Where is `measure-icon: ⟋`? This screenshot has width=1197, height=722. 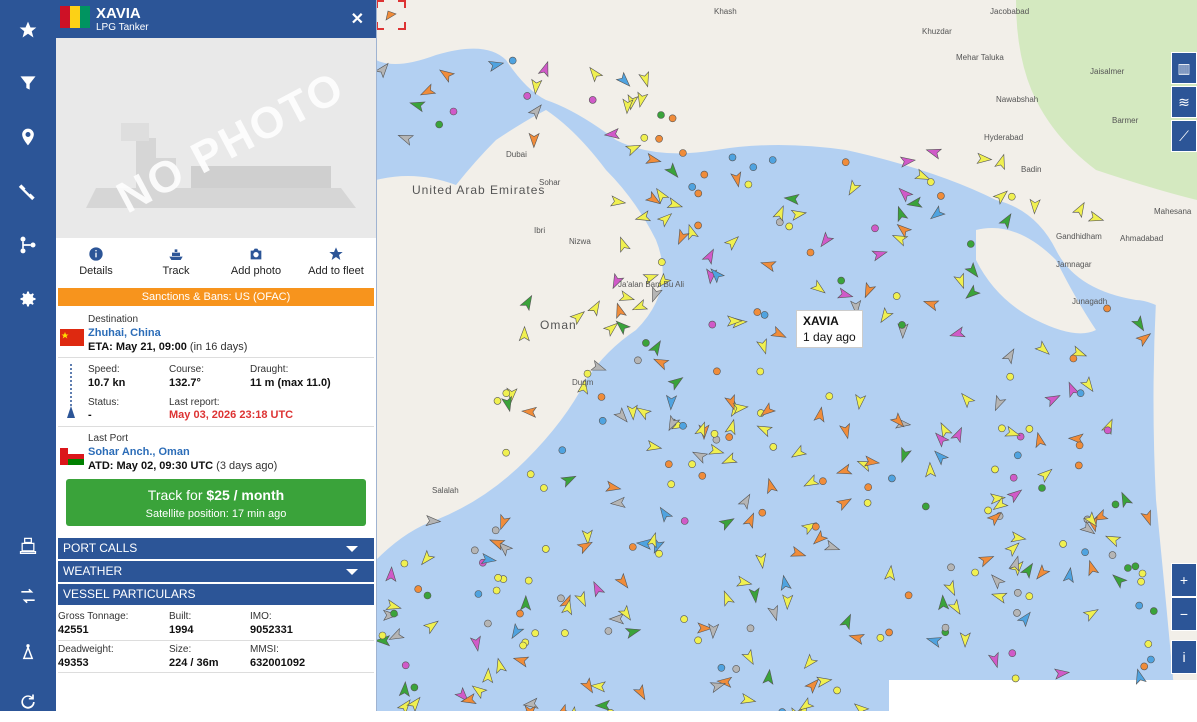
measure-icon: ⟋ is located at coordinates (1184, 136).